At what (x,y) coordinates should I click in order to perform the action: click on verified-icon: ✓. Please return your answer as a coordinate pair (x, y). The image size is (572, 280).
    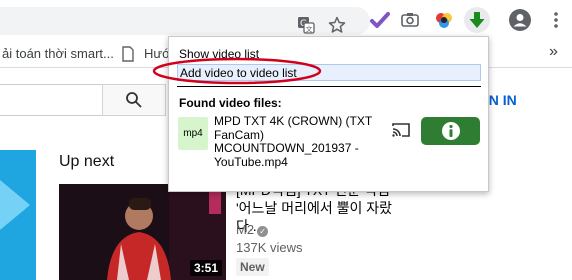
    Looking at the image, I should click on (263, 231).